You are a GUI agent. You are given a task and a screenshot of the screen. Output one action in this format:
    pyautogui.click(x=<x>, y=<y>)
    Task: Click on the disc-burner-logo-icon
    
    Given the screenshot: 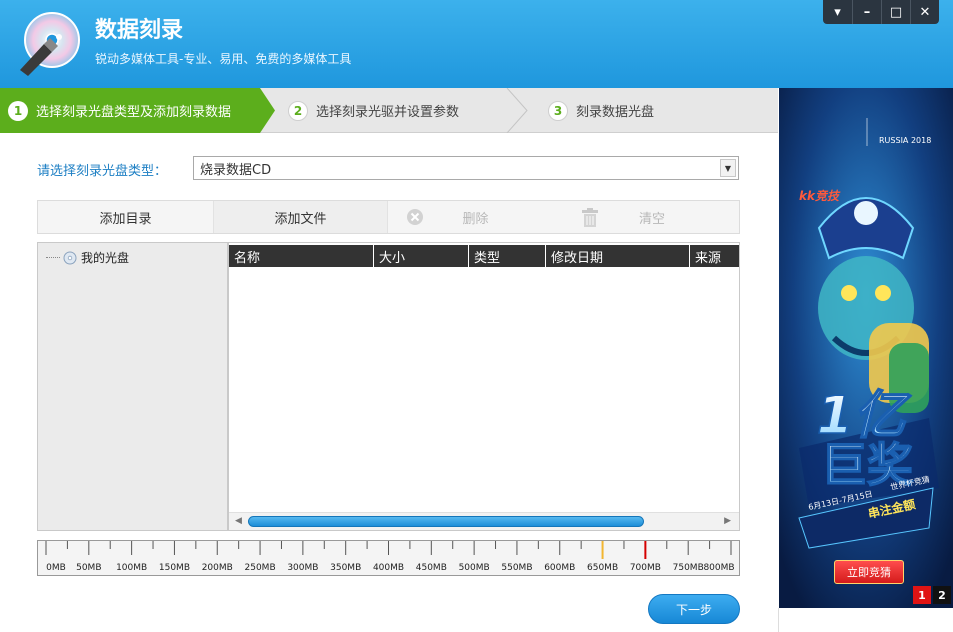 What is the action you would take?
    pyautogui.click(x=50, y=44)
    